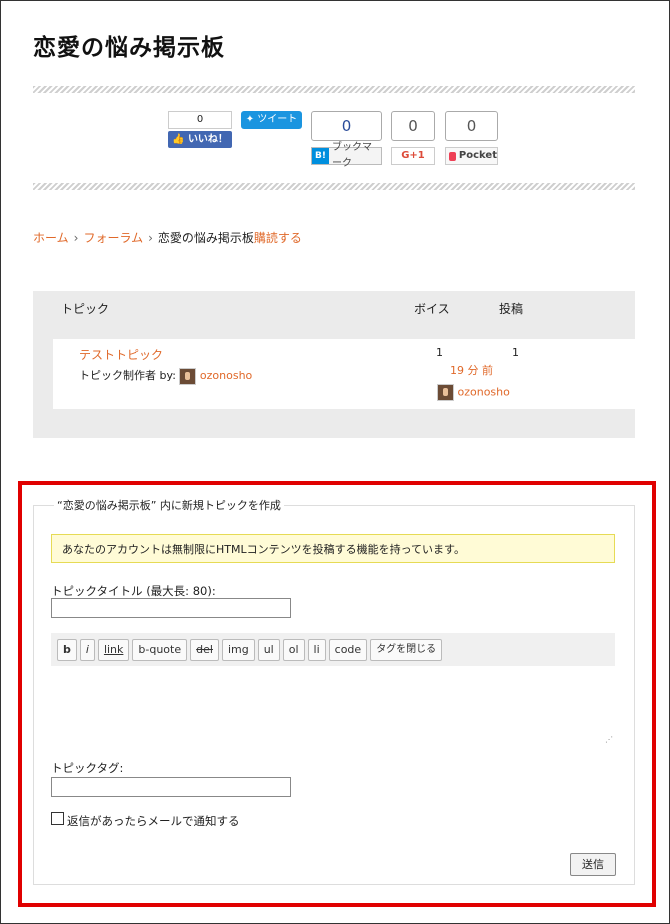 The height and width of the screenshot is (924, 670). I want to click on code-button: code, so click(348, 649).